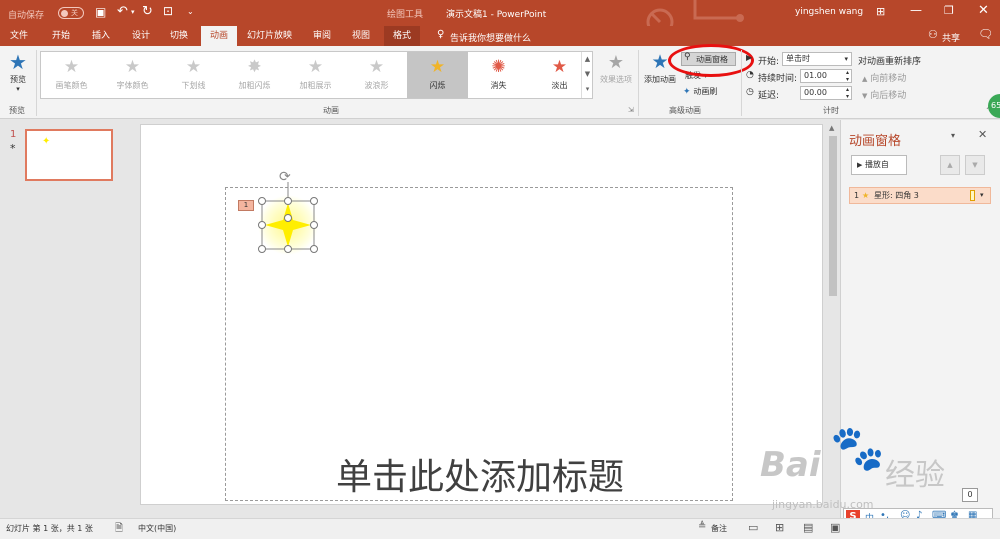  Describe the element at coordinates (835, 527) in the screenshot. I see `slideshow-view-icon: ▣` at that location.